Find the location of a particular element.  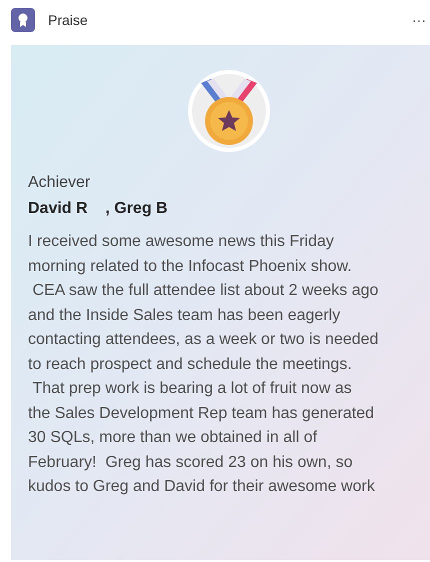

recipient-names: David R , Greg B is located at coordinates (98, 209).